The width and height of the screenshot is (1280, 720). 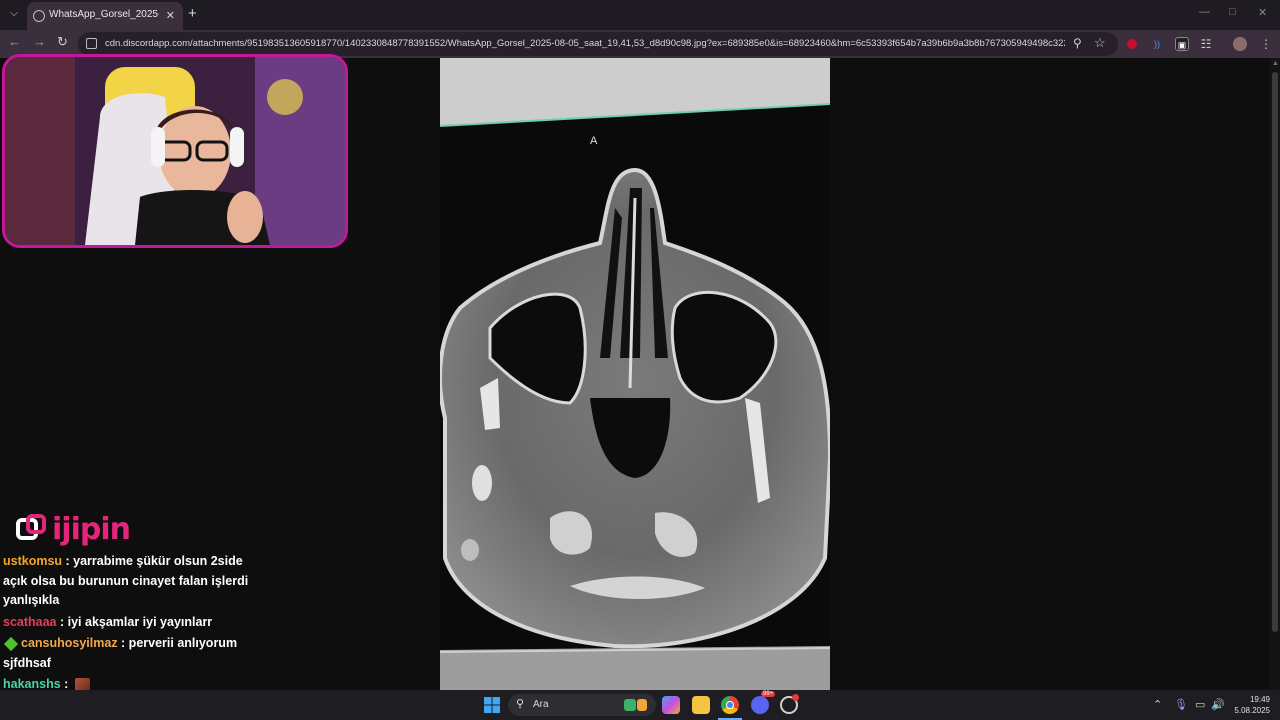 I want to click on scrollbar-thumb, so click(x=1275, y=352).